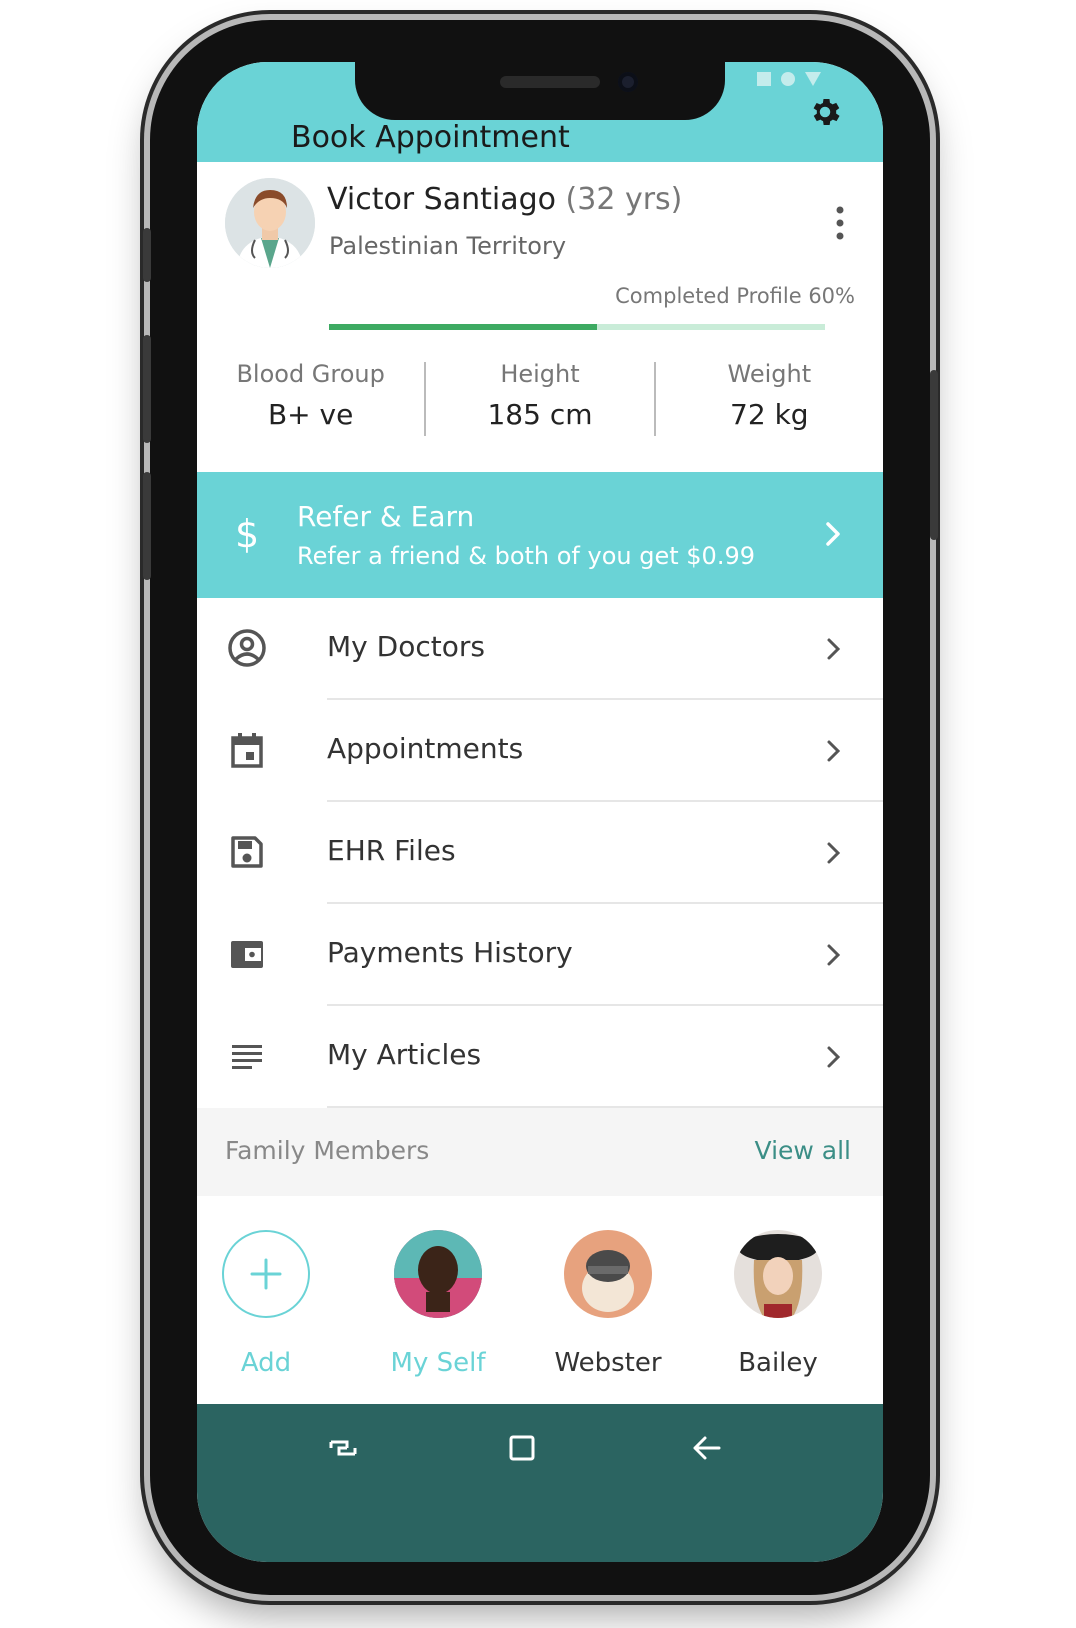 The width and height of the screenshot is (1076, 1628). I want to click on view-all-link: View all, so click(803, 1150).